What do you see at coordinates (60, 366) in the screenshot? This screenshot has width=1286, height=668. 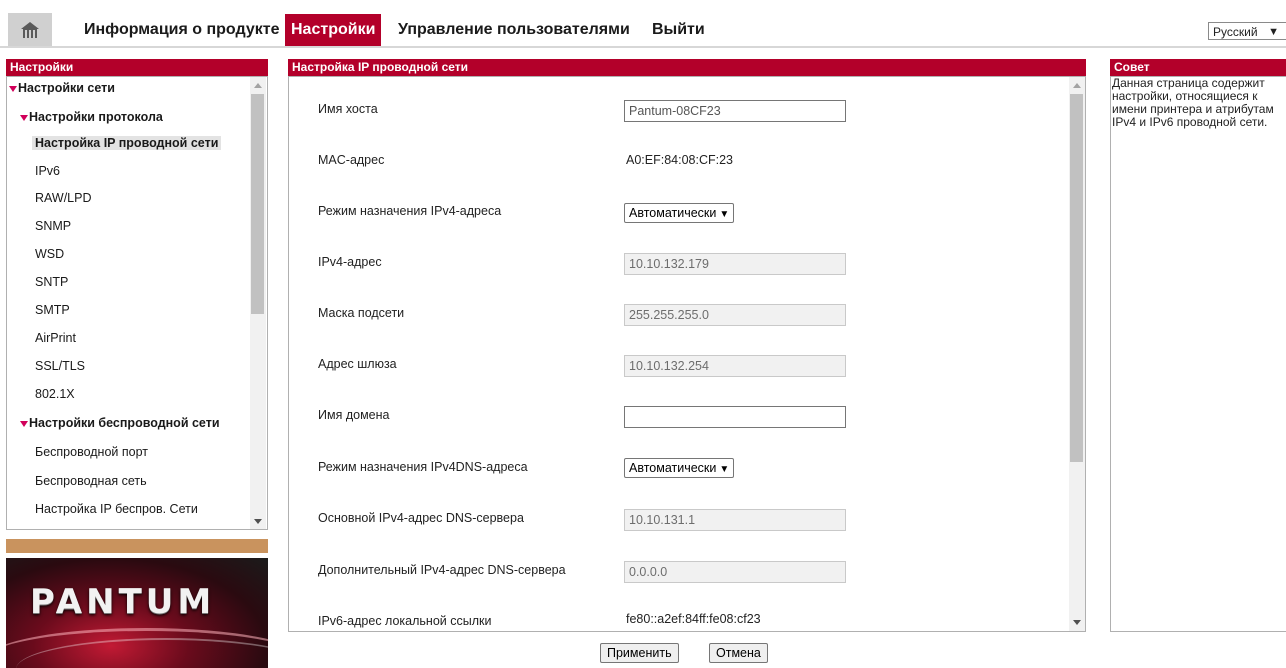 I see `tree-item-ssl-tls: SSL/TLS` at bounding box center [60, 366].